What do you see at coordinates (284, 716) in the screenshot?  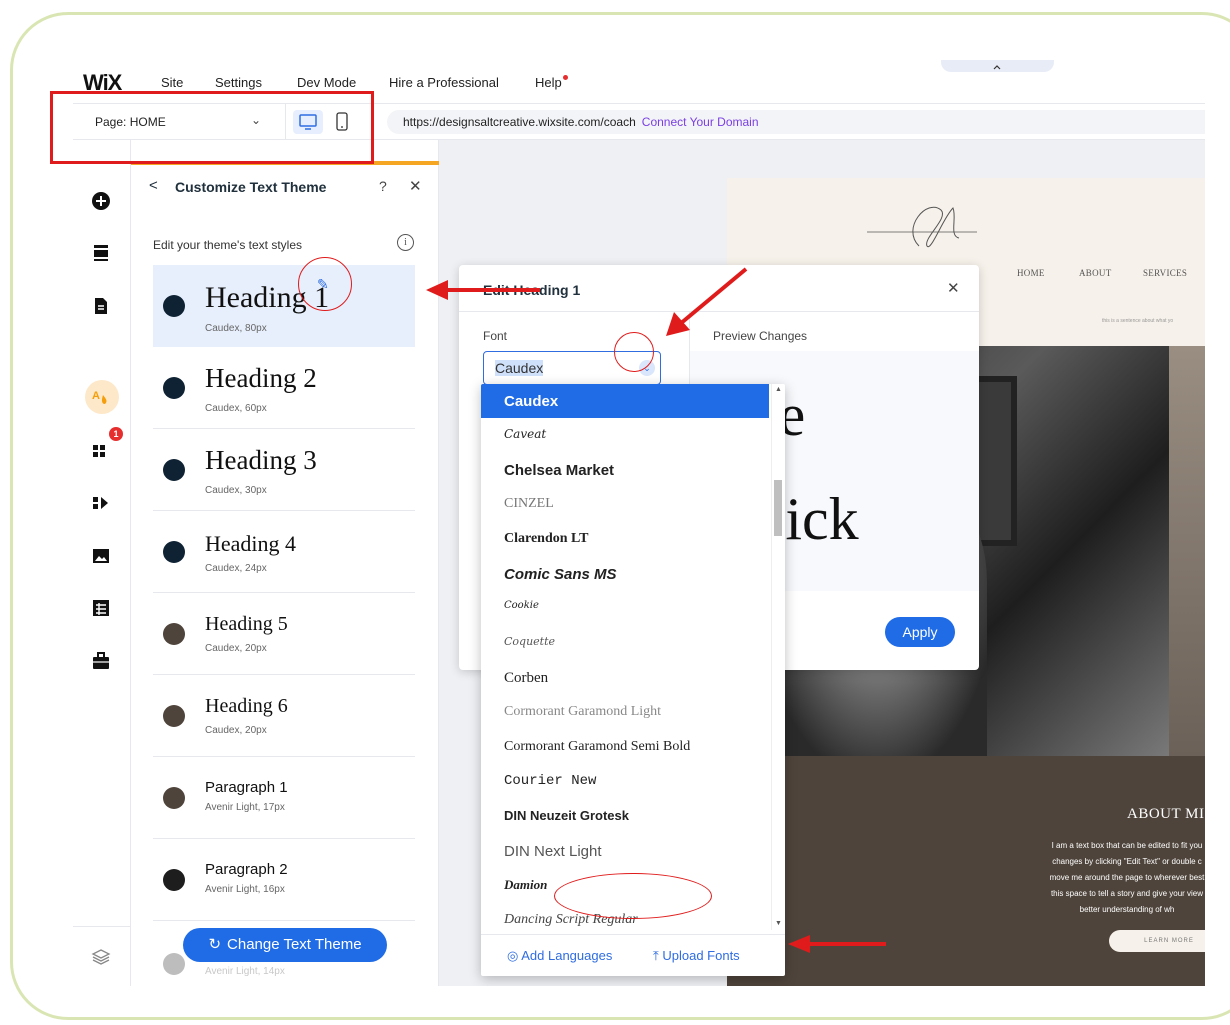 I see `style-row-heading-6: Heading 6 Caudex, 20px` at bounding box center [284, 716].